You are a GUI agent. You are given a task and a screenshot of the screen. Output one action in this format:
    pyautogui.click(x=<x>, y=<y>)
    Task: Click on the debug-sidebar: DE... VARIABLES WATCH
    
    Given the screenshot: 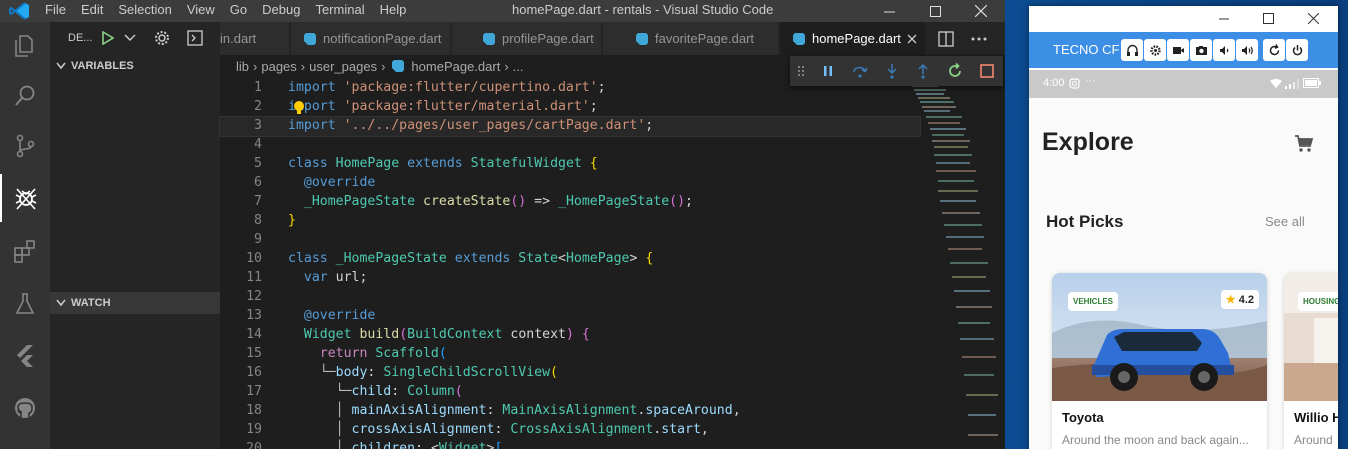 What is the action you would take?
    pyautogui.click(x=135, y=235)
    